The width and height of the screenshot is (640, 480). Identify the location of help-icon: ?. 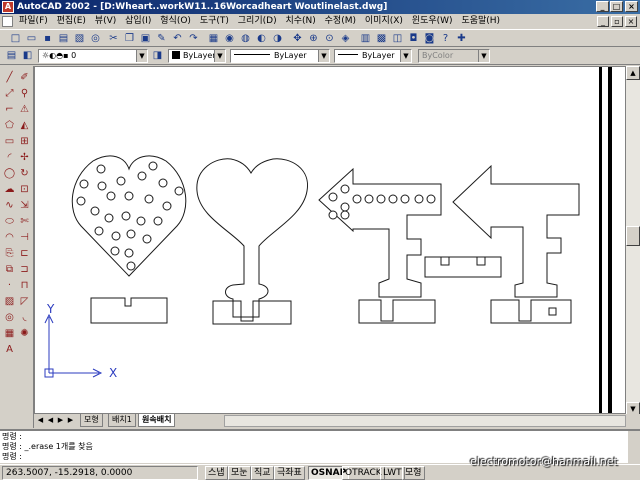
(445, 38).